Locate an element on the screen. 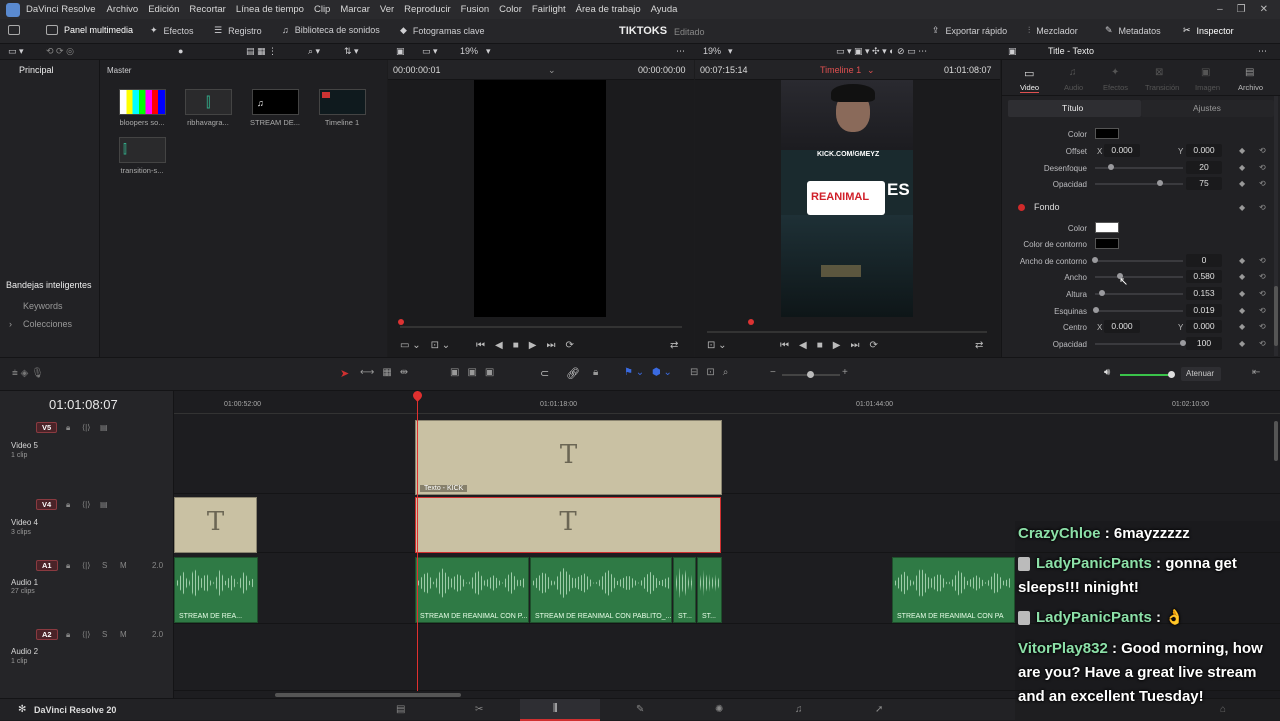 This screenshot has height=721, width=1280. menu-fairlight: Fairlight is located at coordinates (549, 9).